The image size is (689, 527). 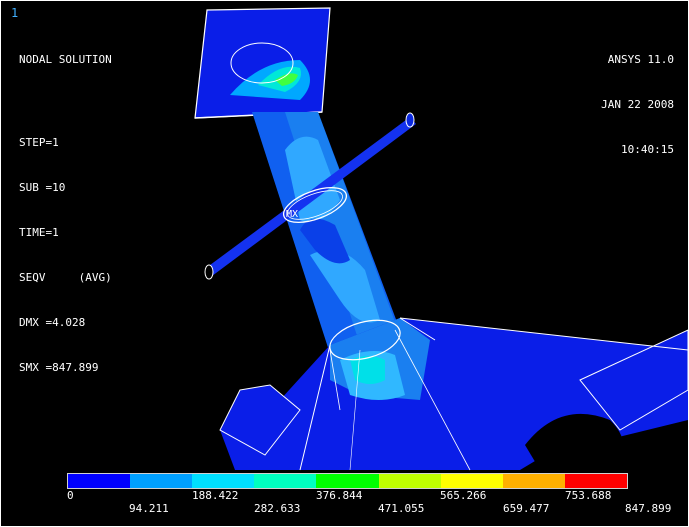 What do you see at coordinates (42, 187) in the screenshot?
I see `sub-label: SUB =10` at bounding box center [42, 187].